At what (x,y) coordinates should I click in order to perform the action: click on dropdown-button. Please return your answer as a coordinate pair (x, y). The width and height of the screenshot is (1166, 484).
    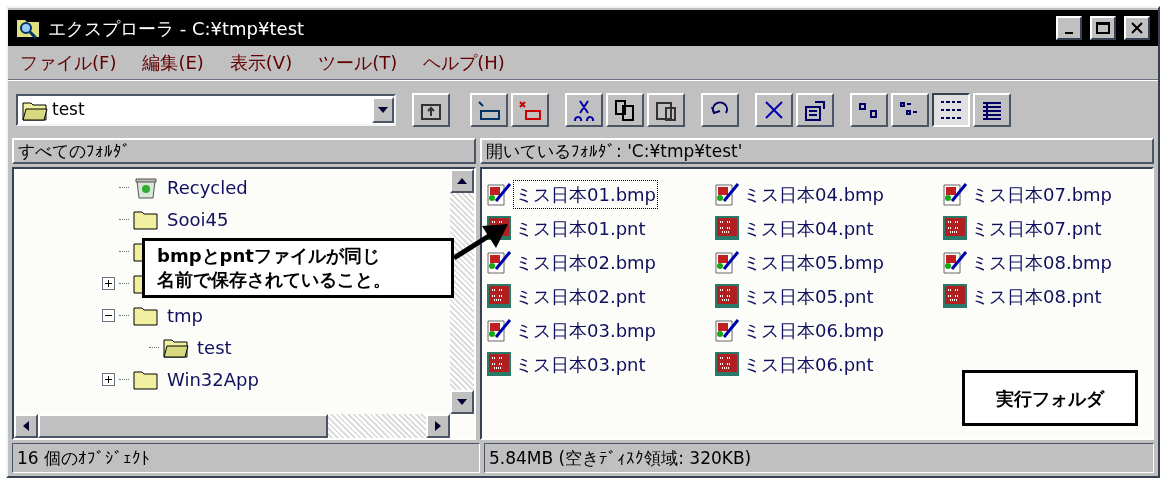
    Looking at the image, I should click on (383, 109).